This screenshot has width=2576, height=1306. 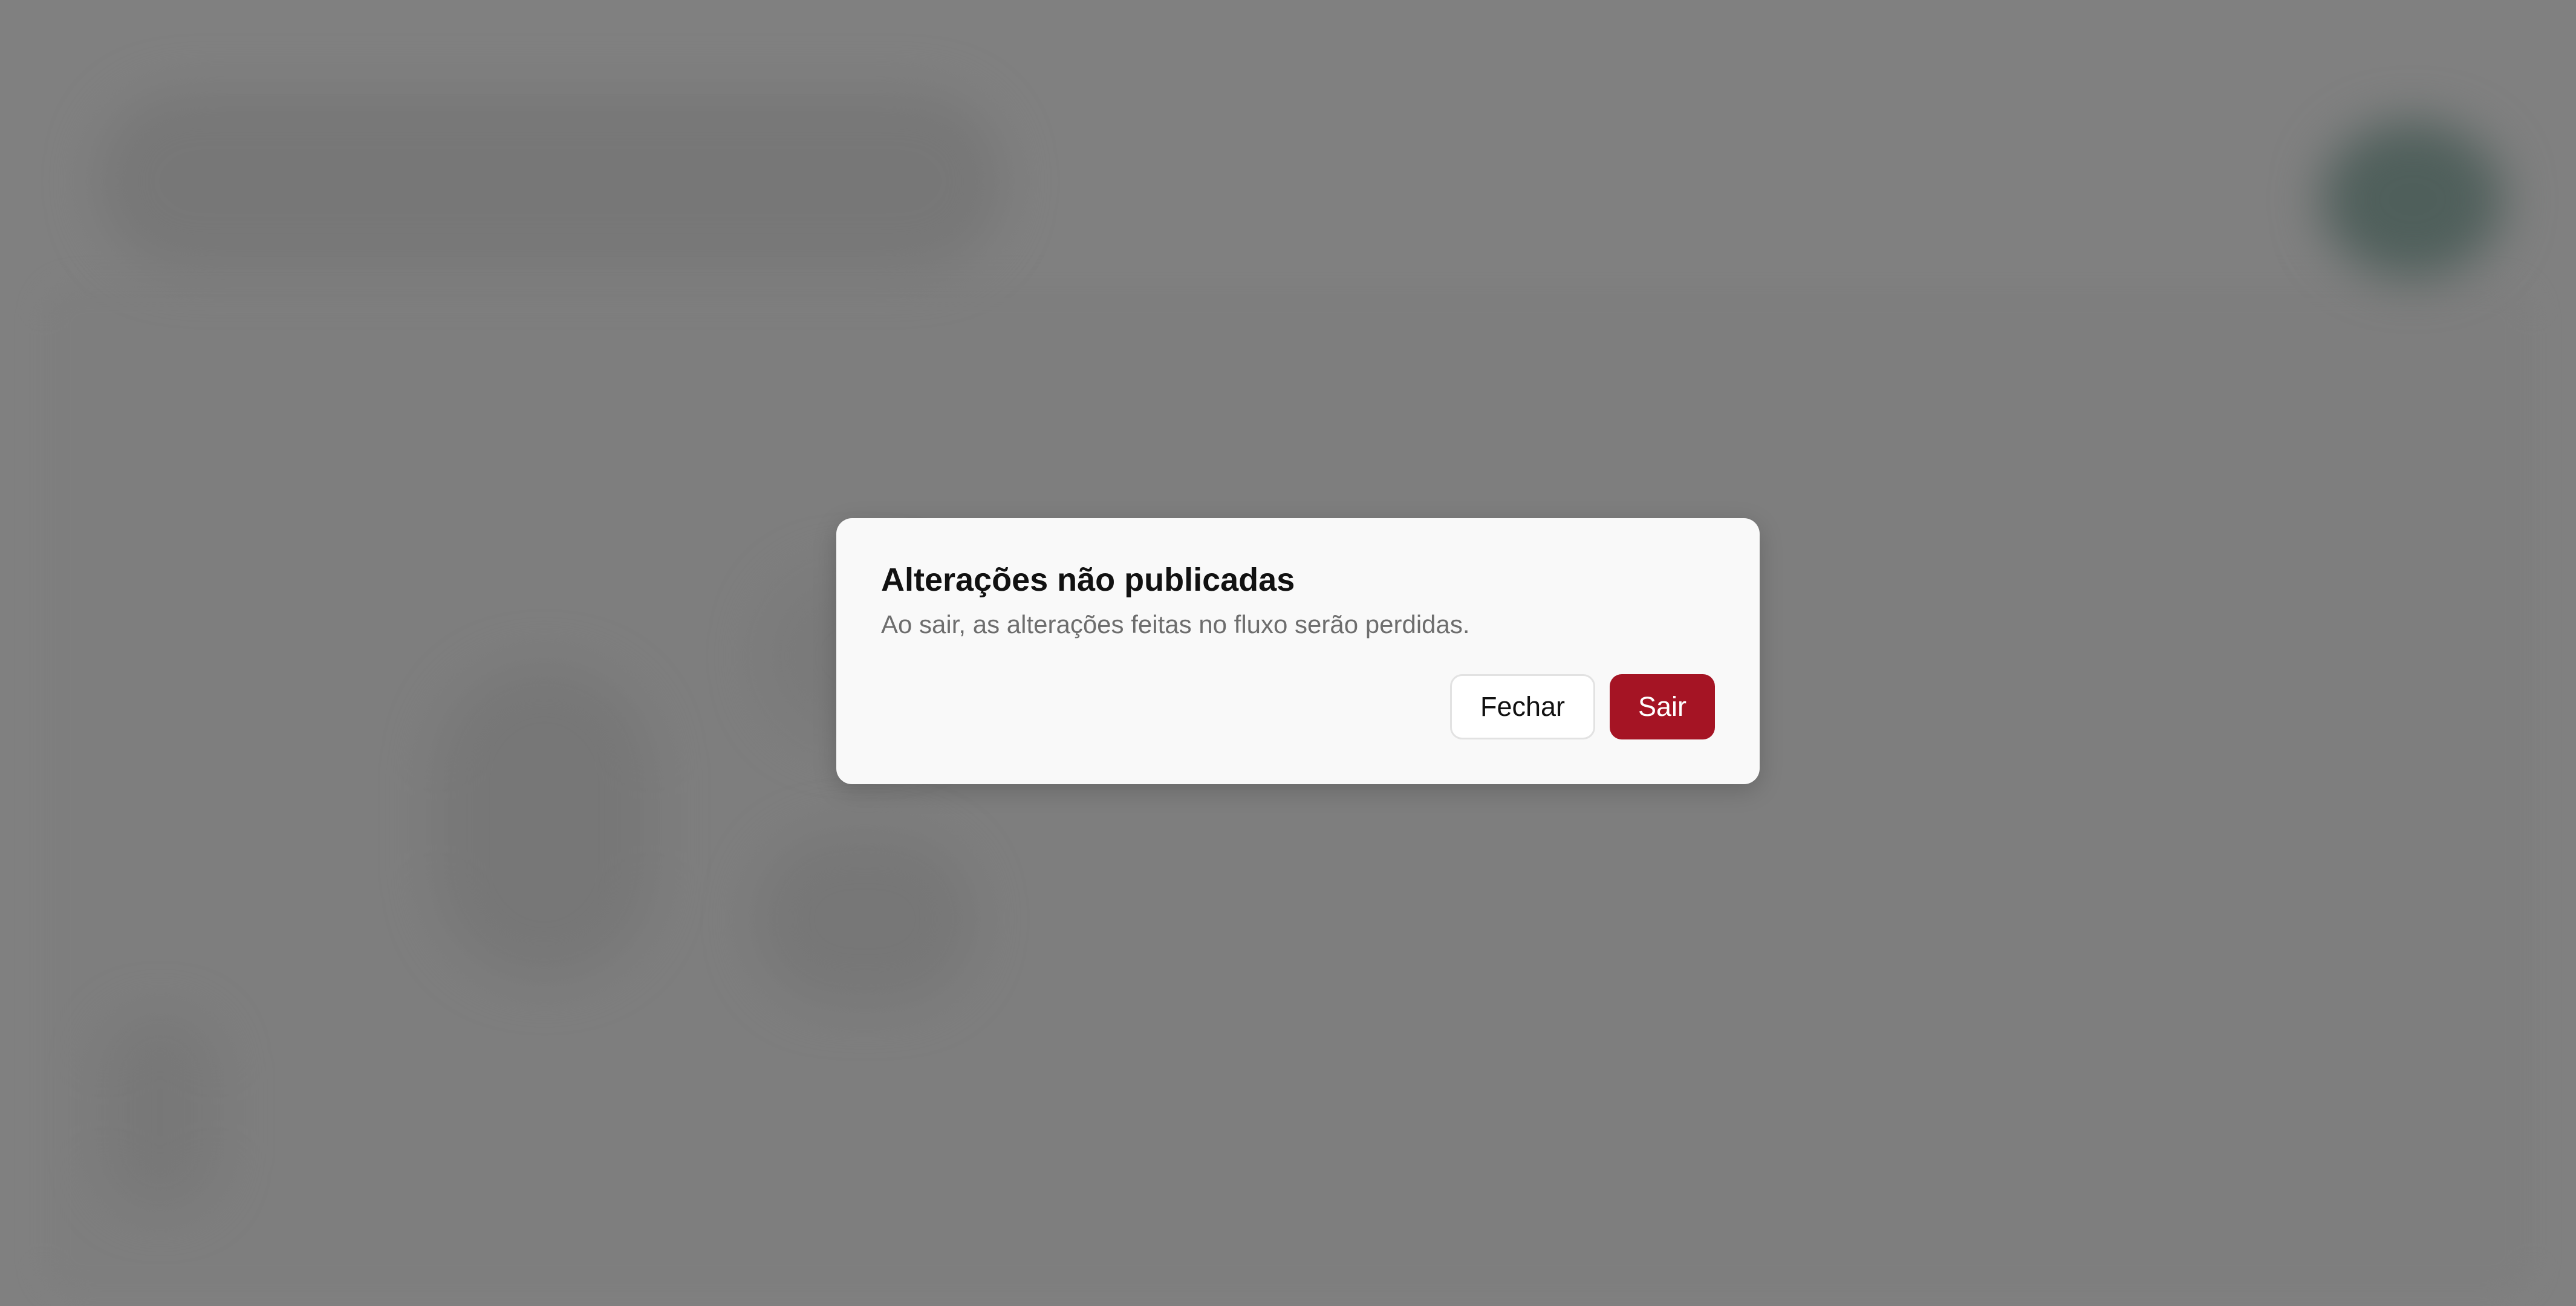 I want to click on background-header, so click(x=551, y=181).